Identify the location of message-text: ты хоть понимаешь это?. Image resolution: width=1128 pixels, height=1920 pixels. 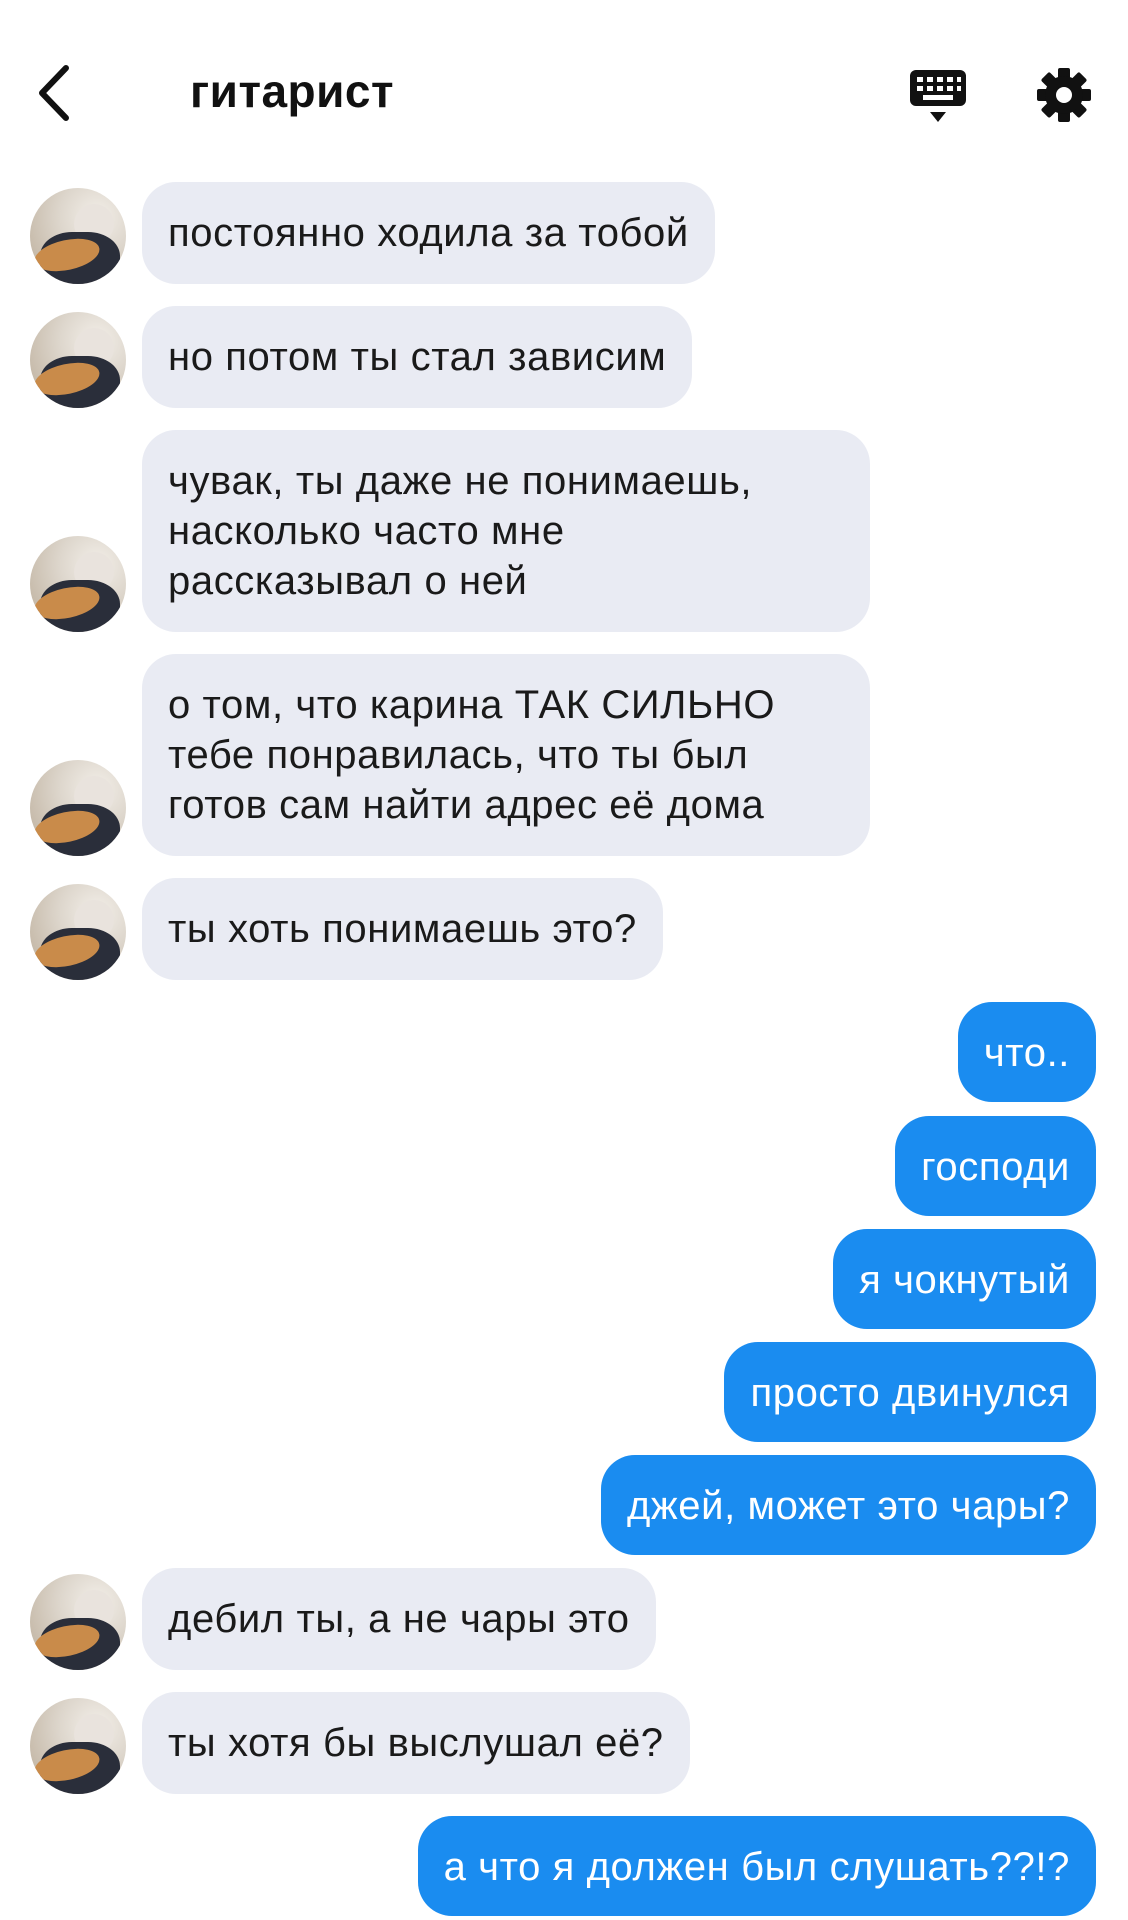
(402, 929).